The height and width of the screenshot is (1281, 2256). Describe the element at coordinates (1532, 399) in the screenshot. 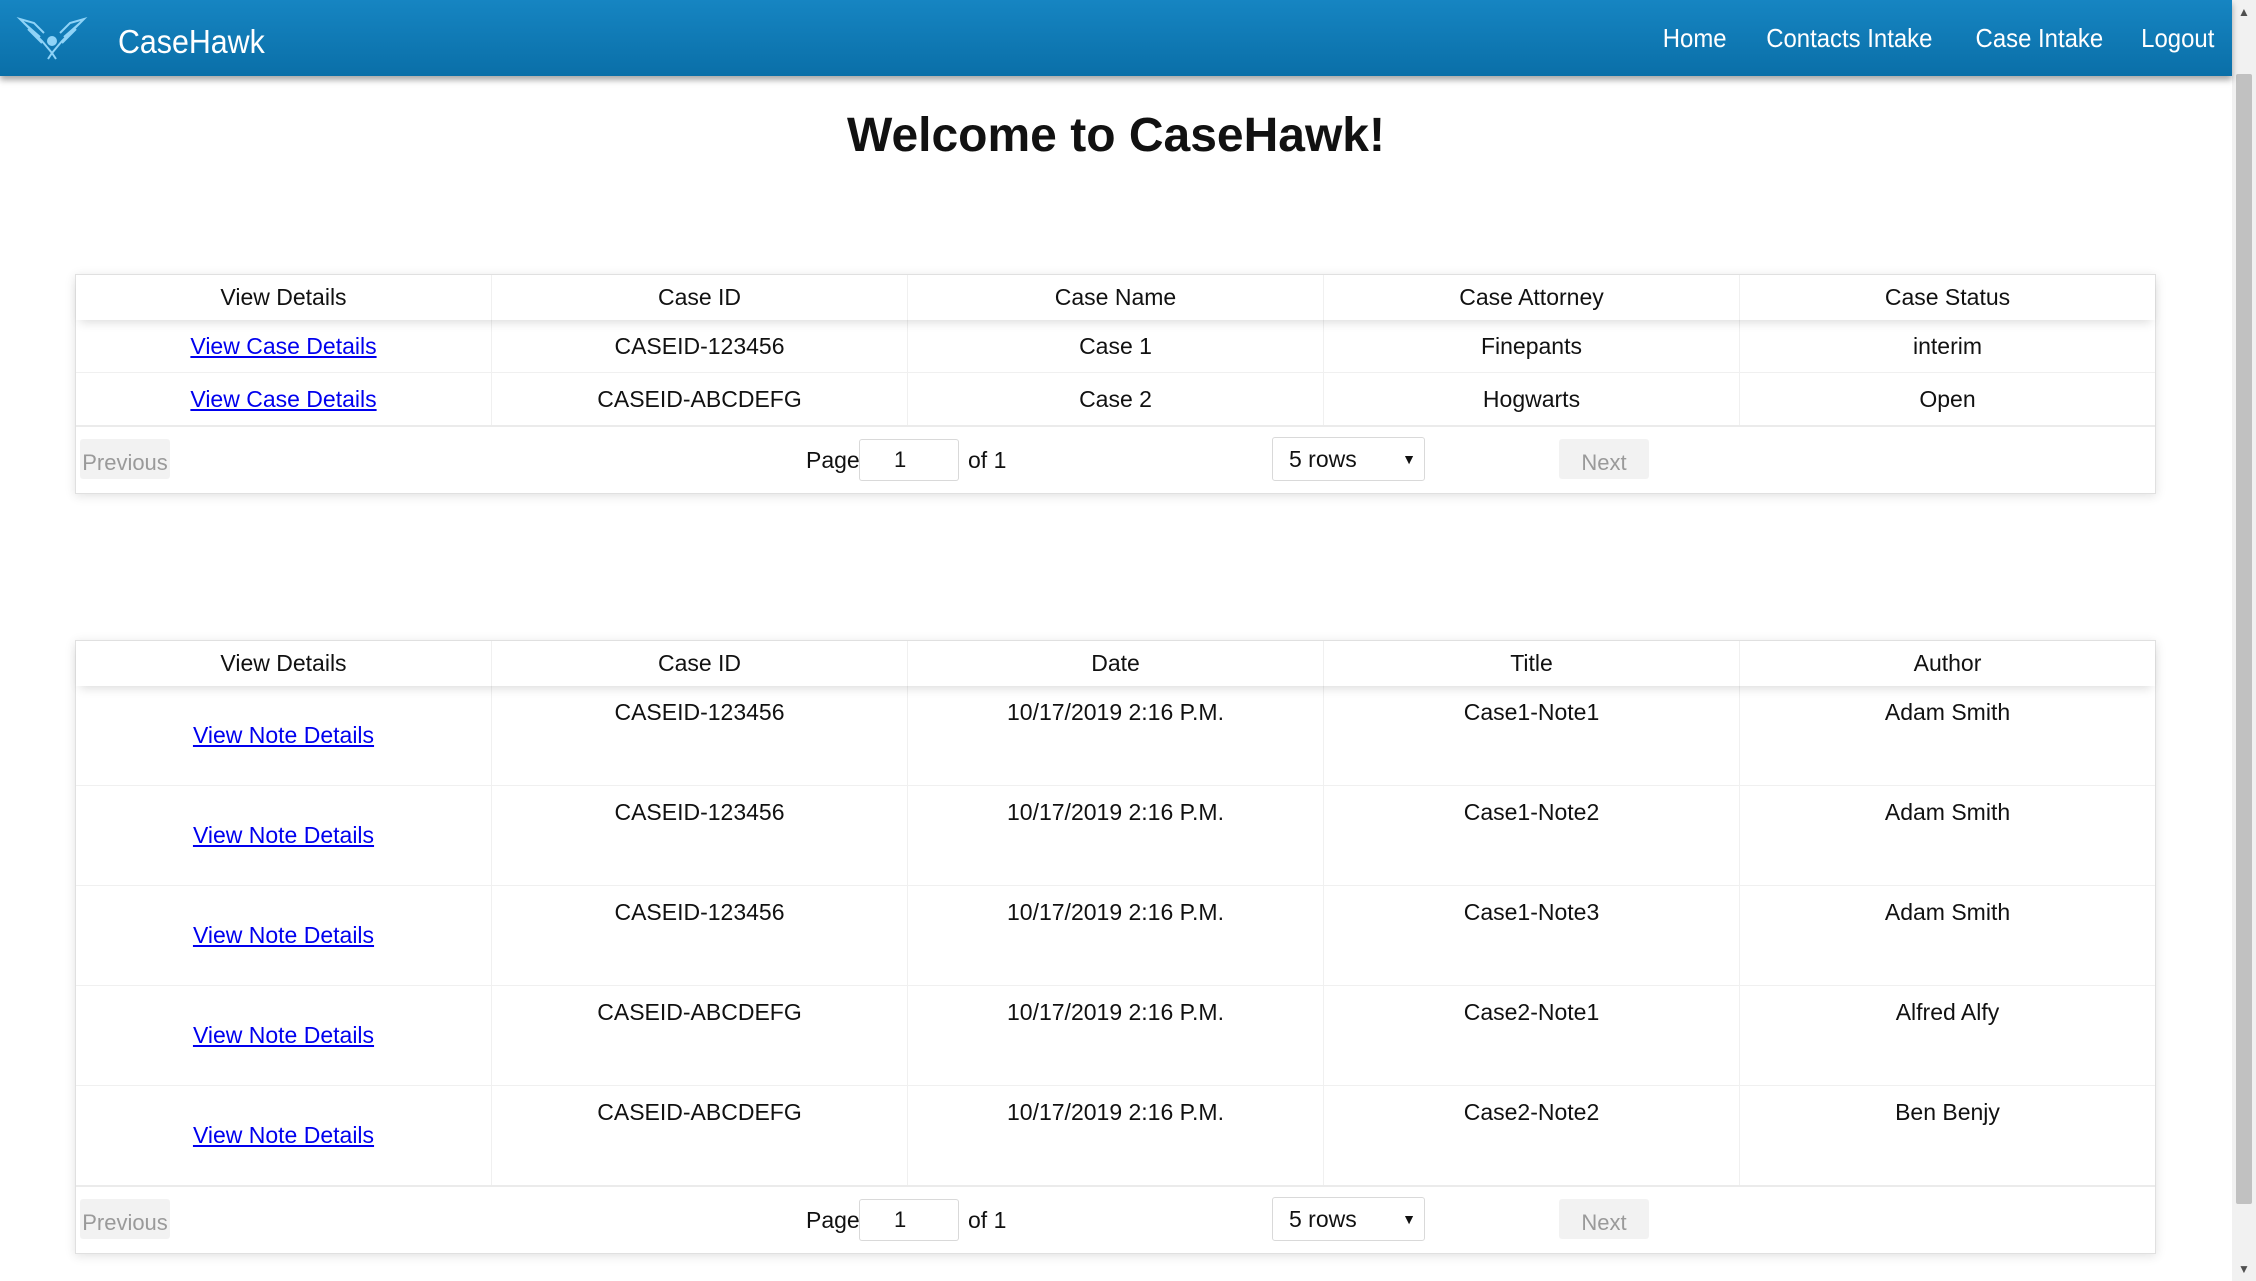

I see `case-attorney-cell: Hogwarts` at that location.